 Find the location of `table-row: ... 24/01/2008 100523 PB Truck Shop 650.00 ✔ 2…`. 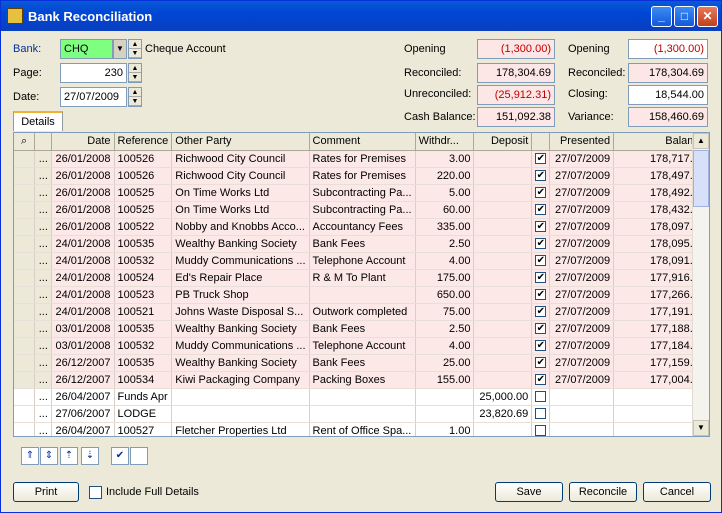

table-row: ... 24/01/2008 100523 PB Truck Shop 650.00 ✔ 2… is located at coordinates (361, 295).